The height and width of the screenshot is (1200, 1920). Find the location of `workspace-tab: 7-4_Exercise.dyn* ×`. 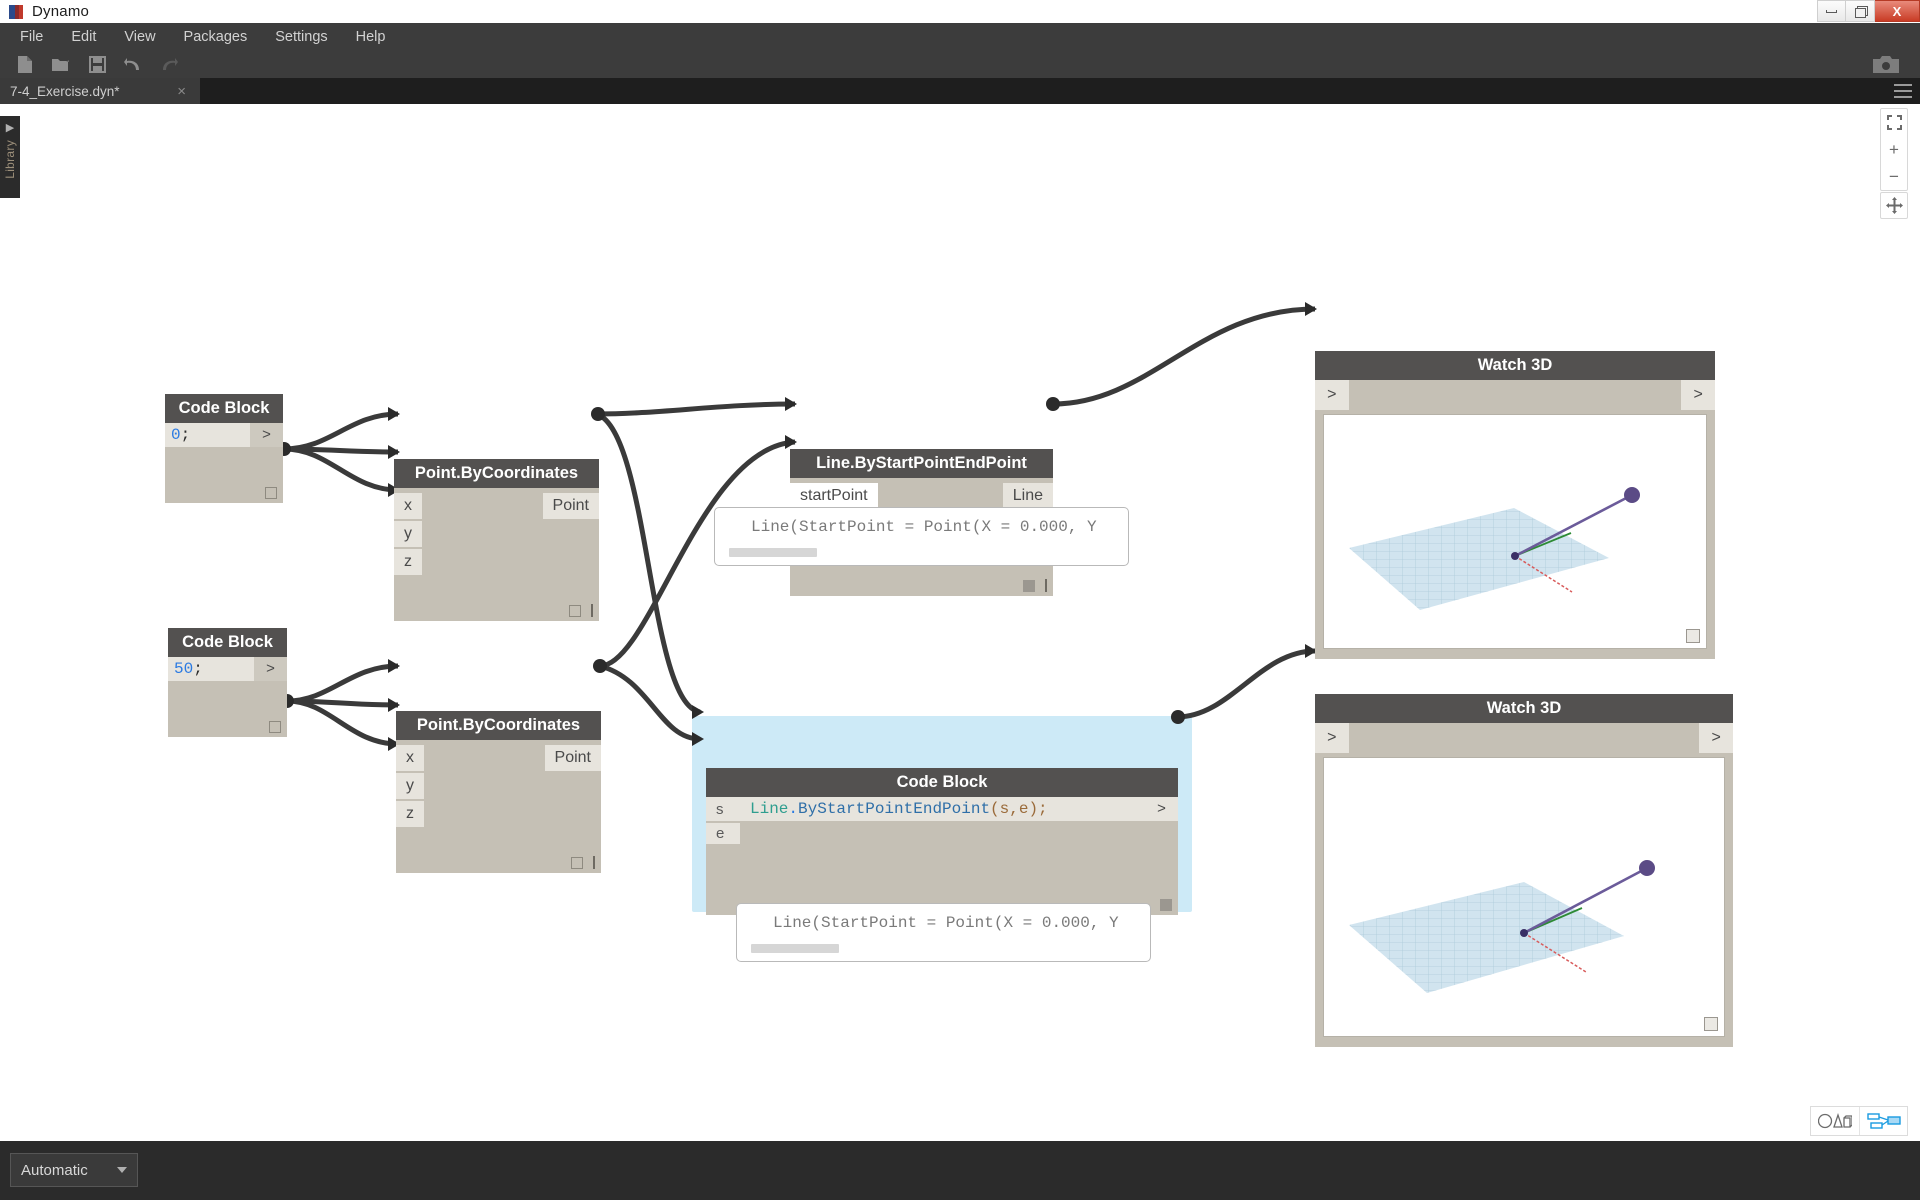

workspace-tab: 7-4_Exercise.dyn* × is located at coordinates (100, 91).